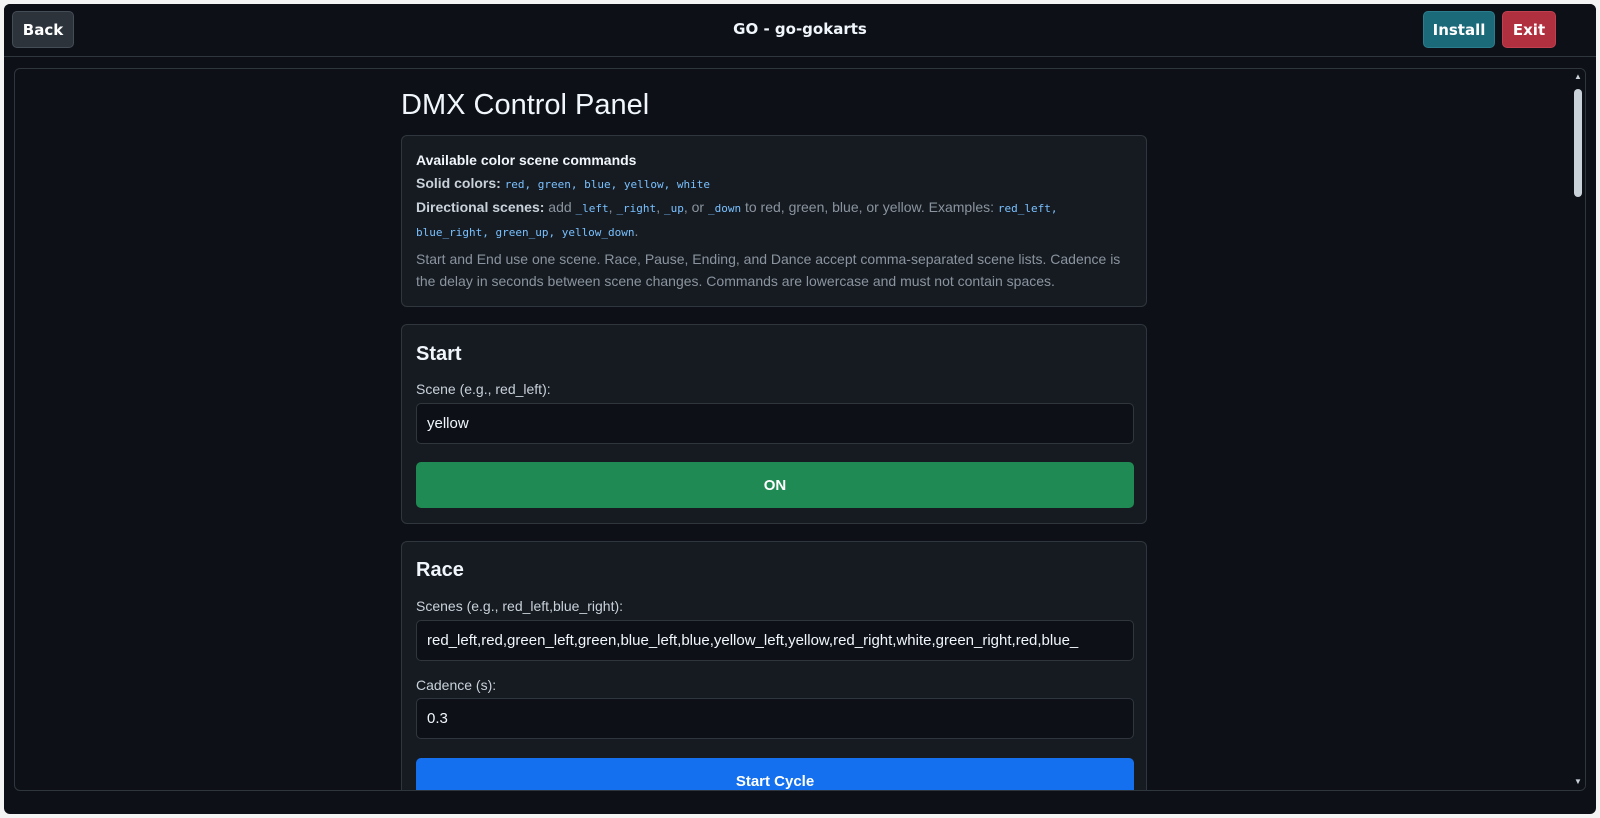  I want to click on scene-label: Scene (e.g., red_left):, so click(483, 389).